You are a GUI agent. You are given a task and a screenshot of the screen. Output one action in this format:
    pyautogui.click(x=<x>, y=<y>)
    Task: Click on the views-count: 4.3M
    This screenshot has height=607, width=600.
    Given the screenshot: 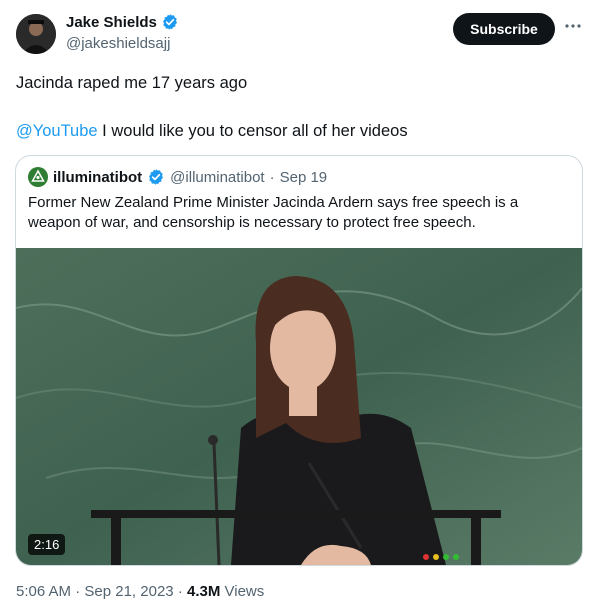 What is the action you would take?
    pyautogui.click(x=203, y=591)
    